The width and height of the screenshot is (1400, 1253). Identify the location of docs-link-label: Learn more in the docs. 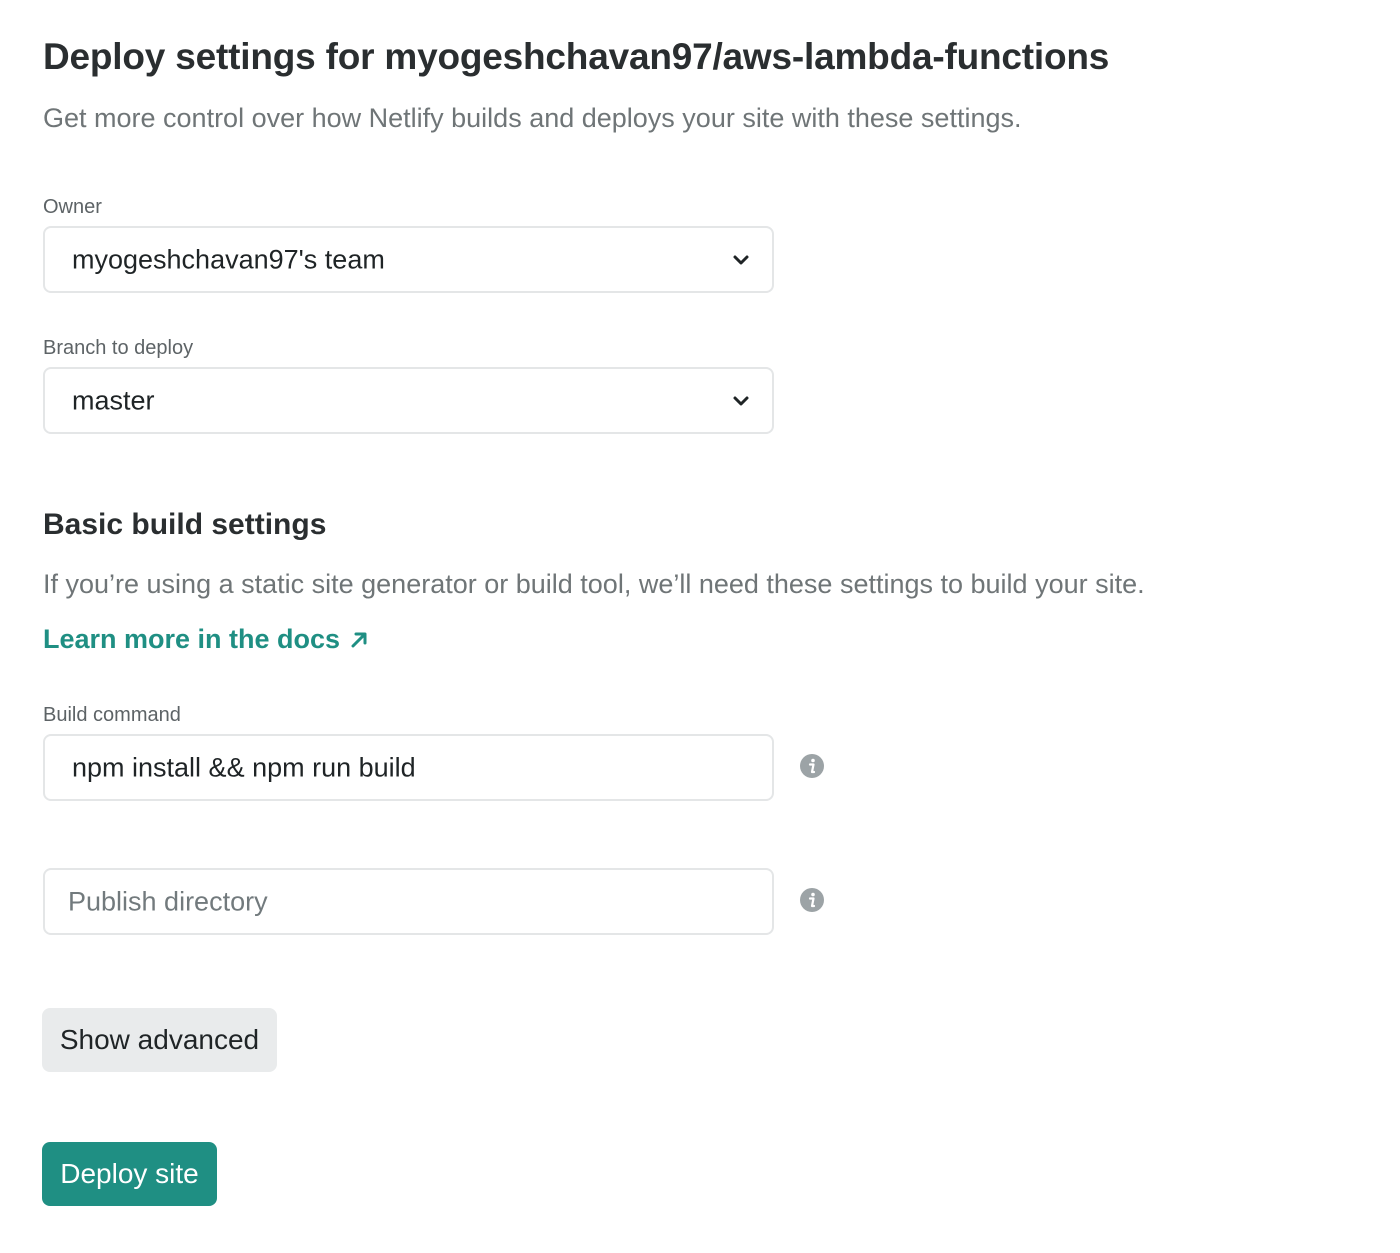
(192, 639).